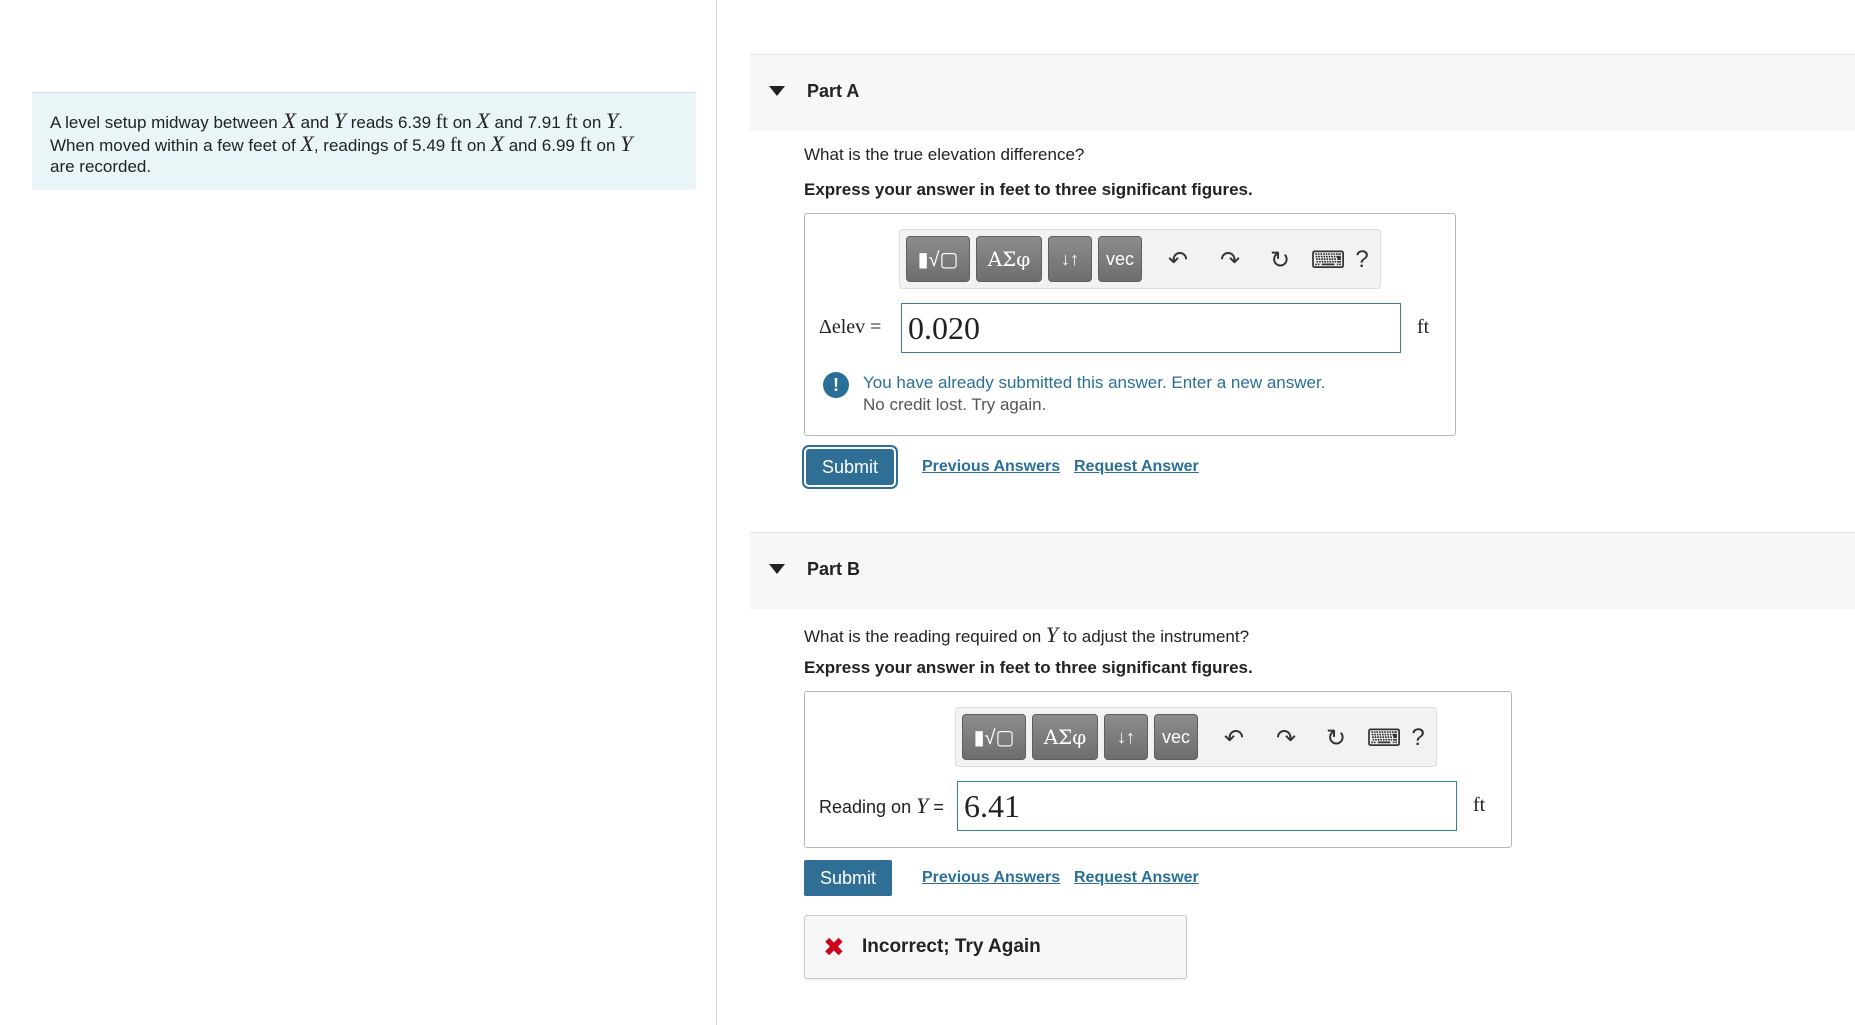  I want to click on question-text: What is the reading required on, so click(925, 636).